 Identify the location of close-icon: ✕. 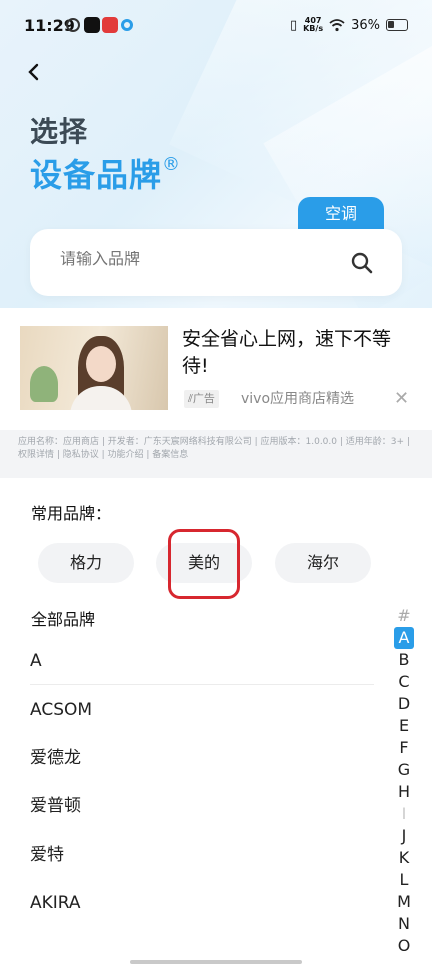
(401, 399).